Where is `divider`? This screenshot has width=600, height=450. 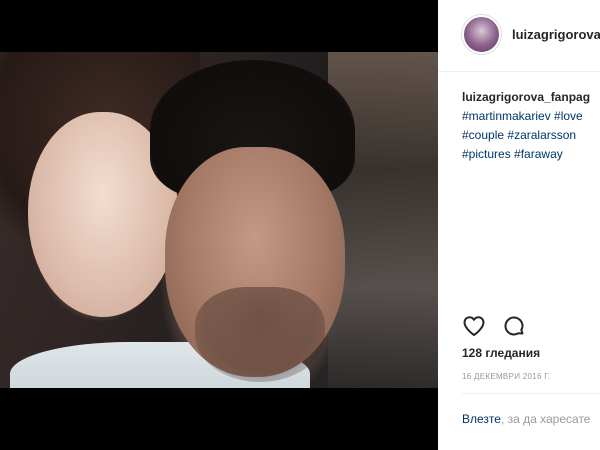
divider is located at coordinates (531, 393).